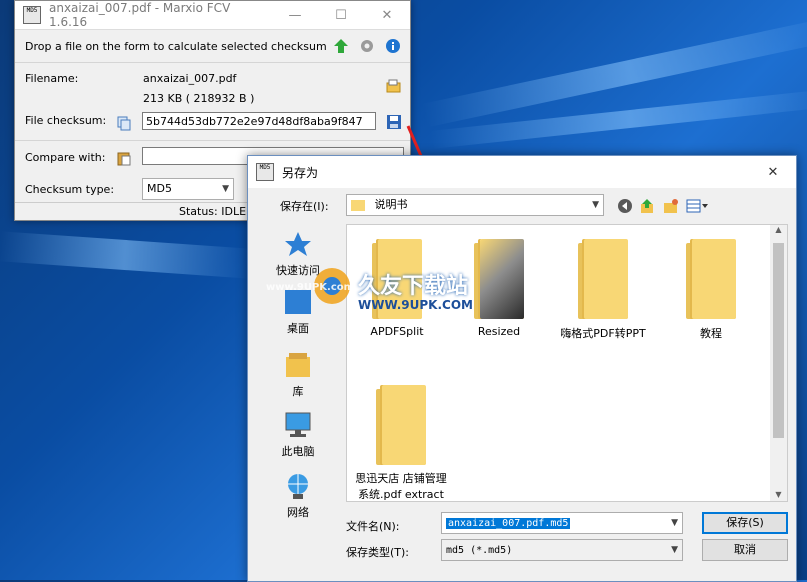 The height and width of the screenshot is (582, 807). Describe the element at coordinates (212, 140) in the screenshot. I see `divider` at that location.